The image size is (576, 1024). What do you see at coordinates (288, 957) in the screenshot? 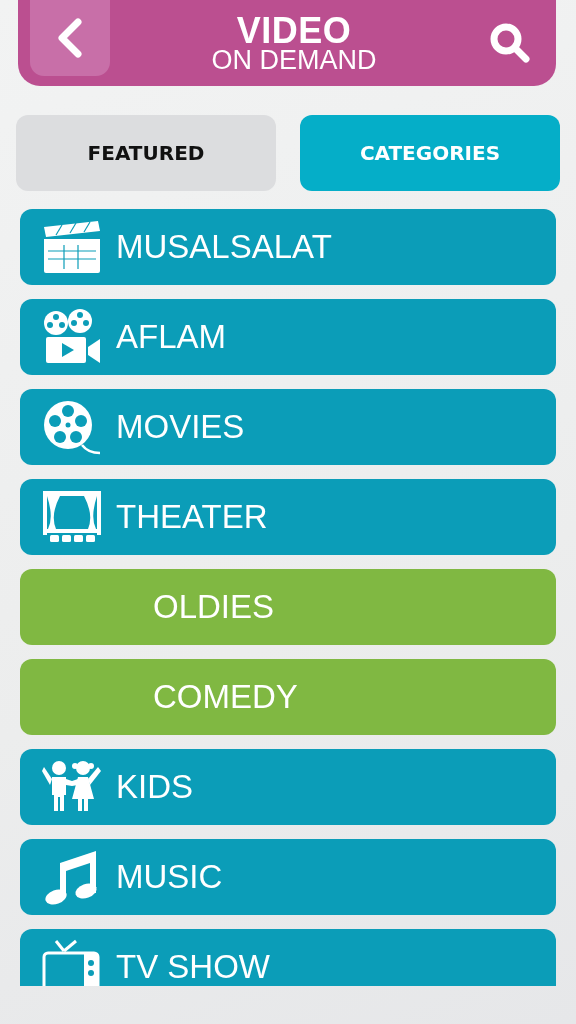
I see `category-button: TV SHOW` at bounding box center [288, 957].